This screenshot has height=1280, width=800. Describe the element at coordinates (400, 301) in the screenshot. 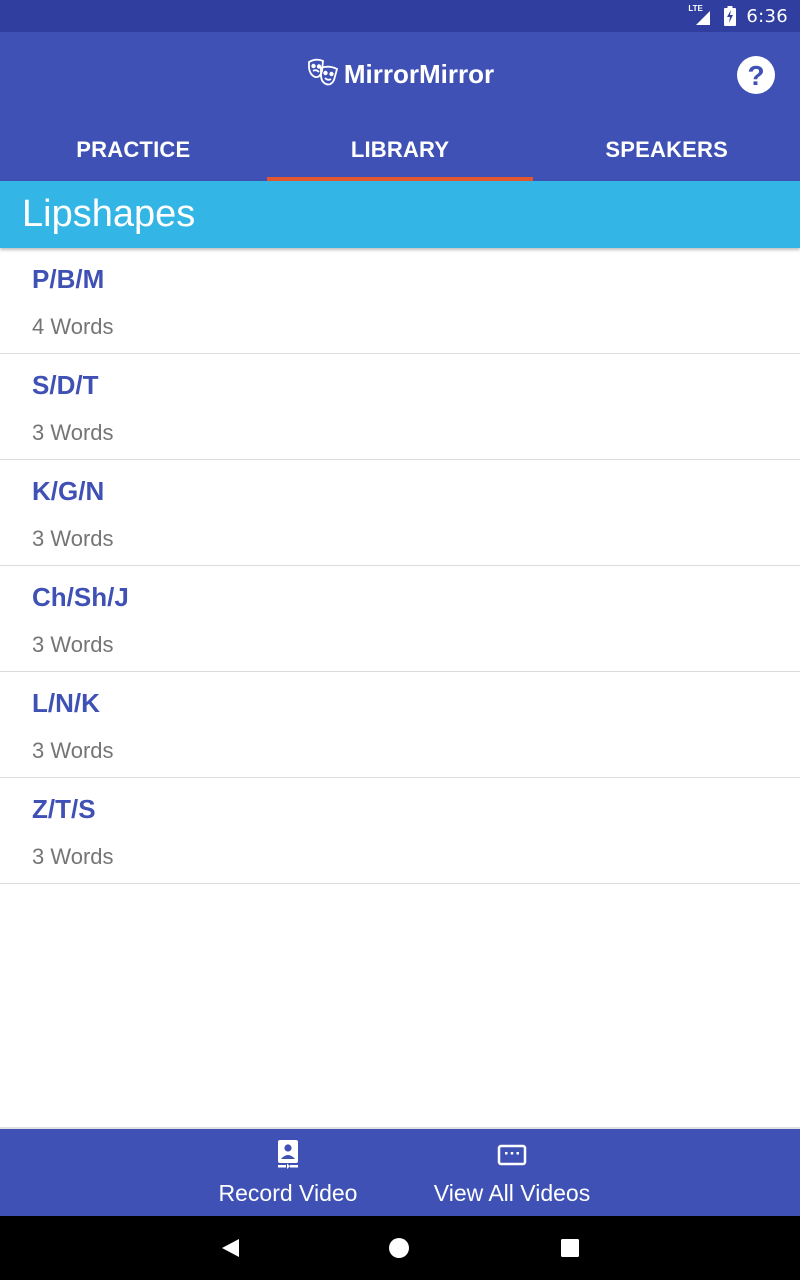

I see `list-item: P/B/M 4 Words` at that location.